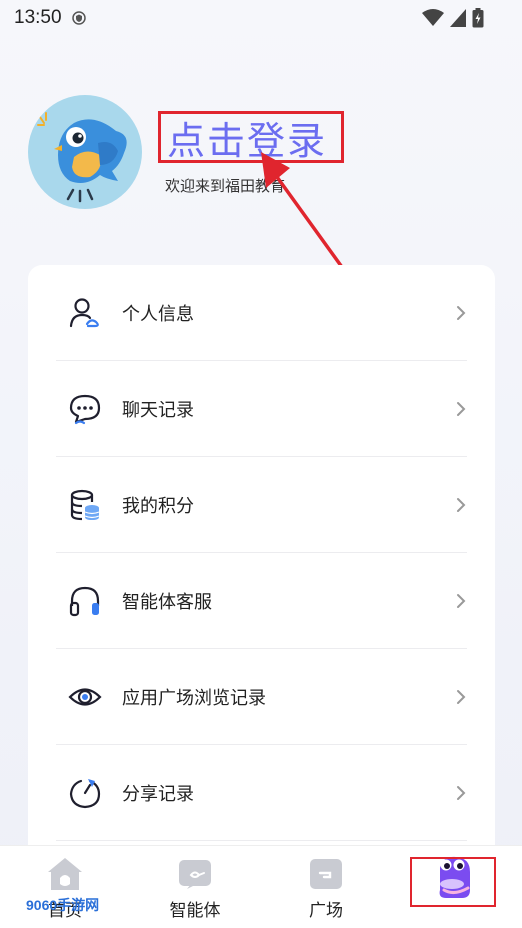 This screenshot has height=928, width=522. I want to click on nav-item-plaza: 广场, so click(326, 888).